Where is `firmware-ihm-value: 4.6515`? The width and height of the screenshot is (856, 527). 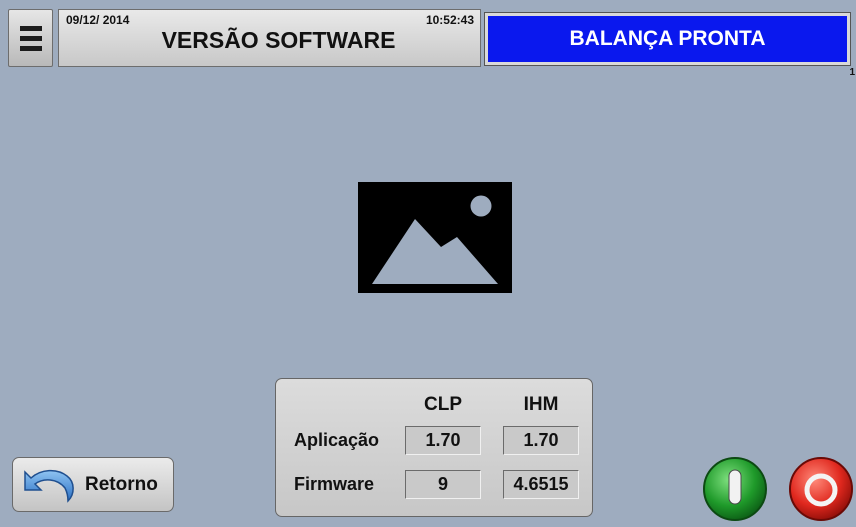 firmware-ihm-value: 4.6515 is located at coordinates (541, 484).